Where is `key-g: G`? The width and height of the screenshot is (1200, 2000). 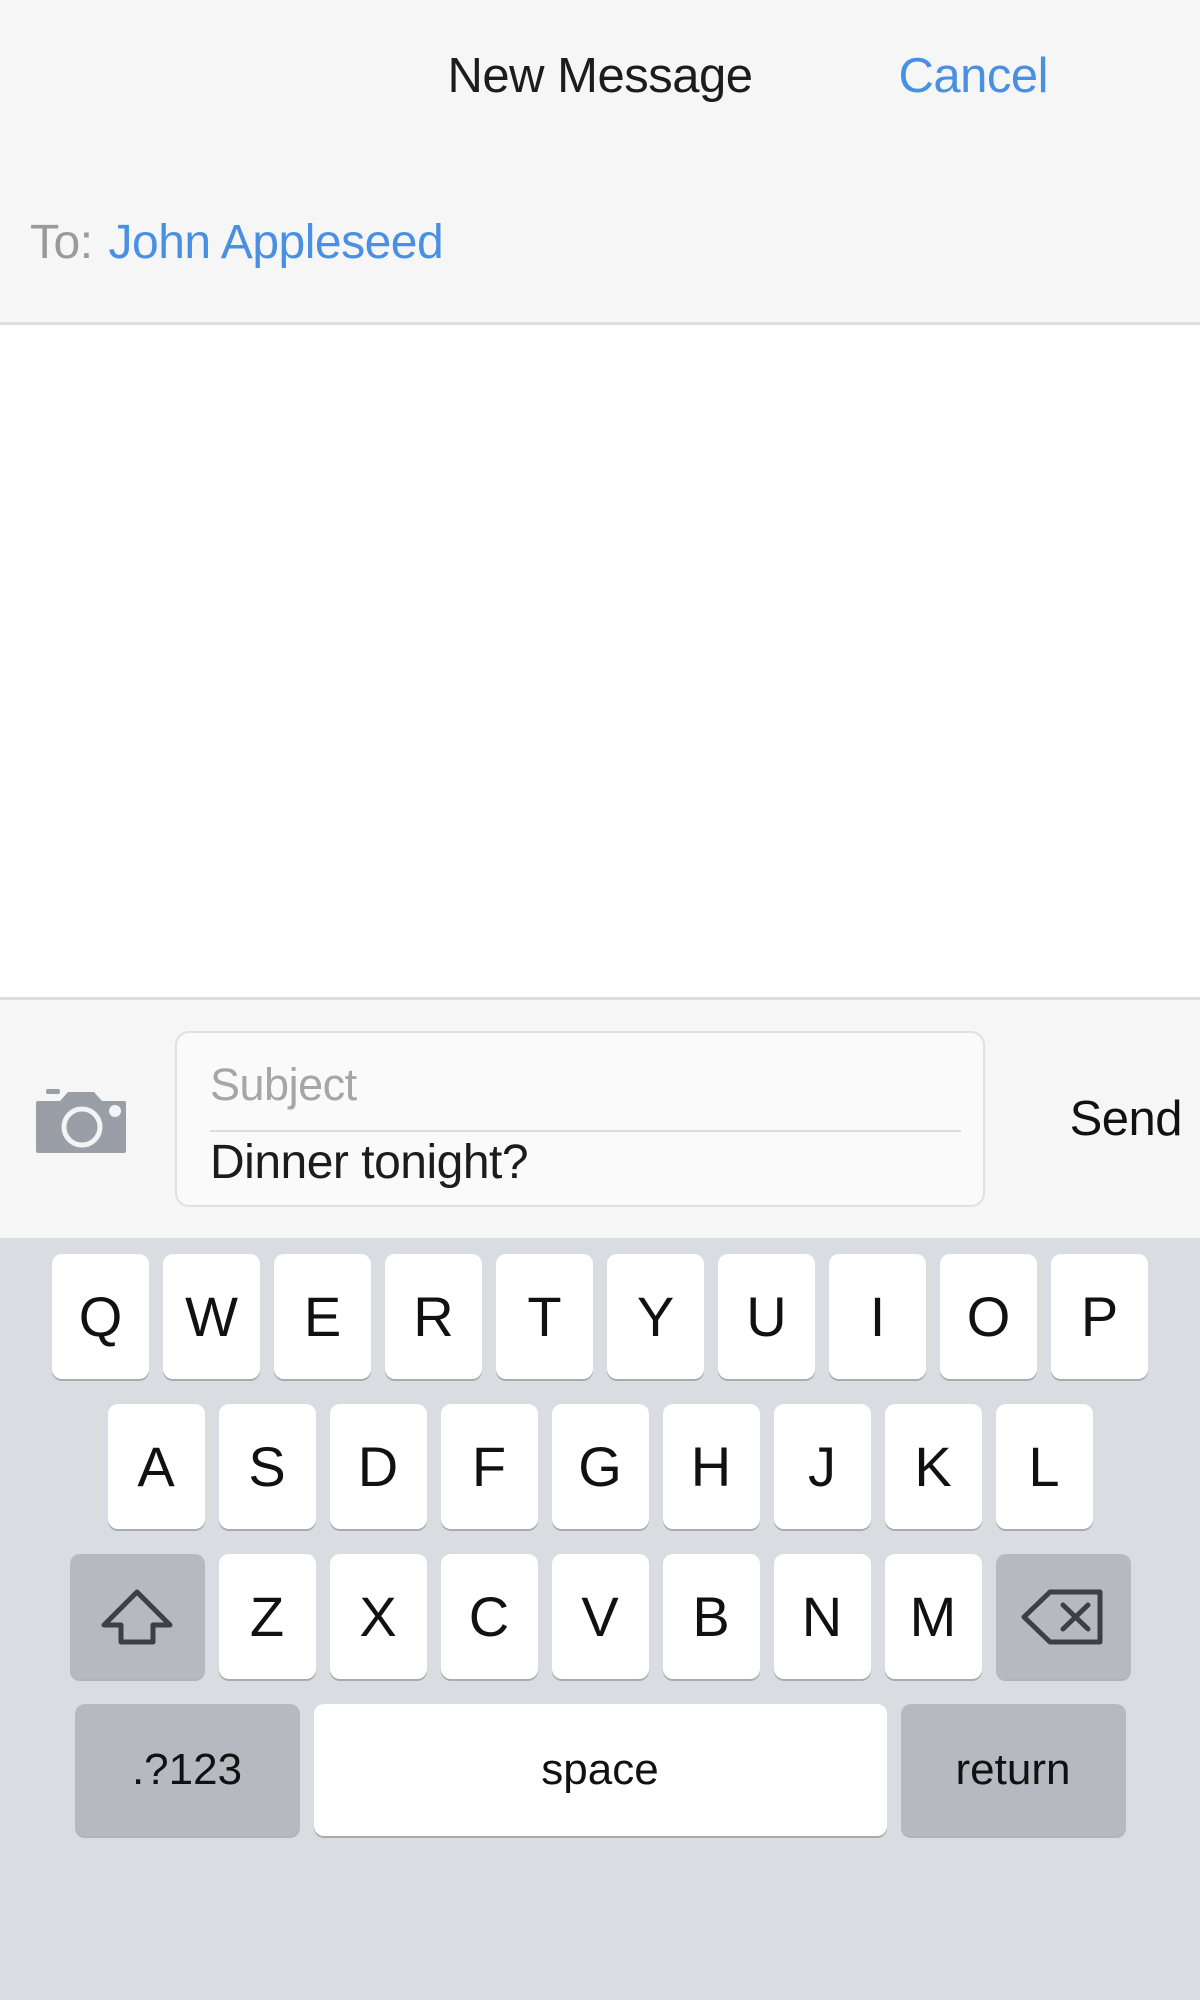
key-g: G is located at coordinates (600, 1466).